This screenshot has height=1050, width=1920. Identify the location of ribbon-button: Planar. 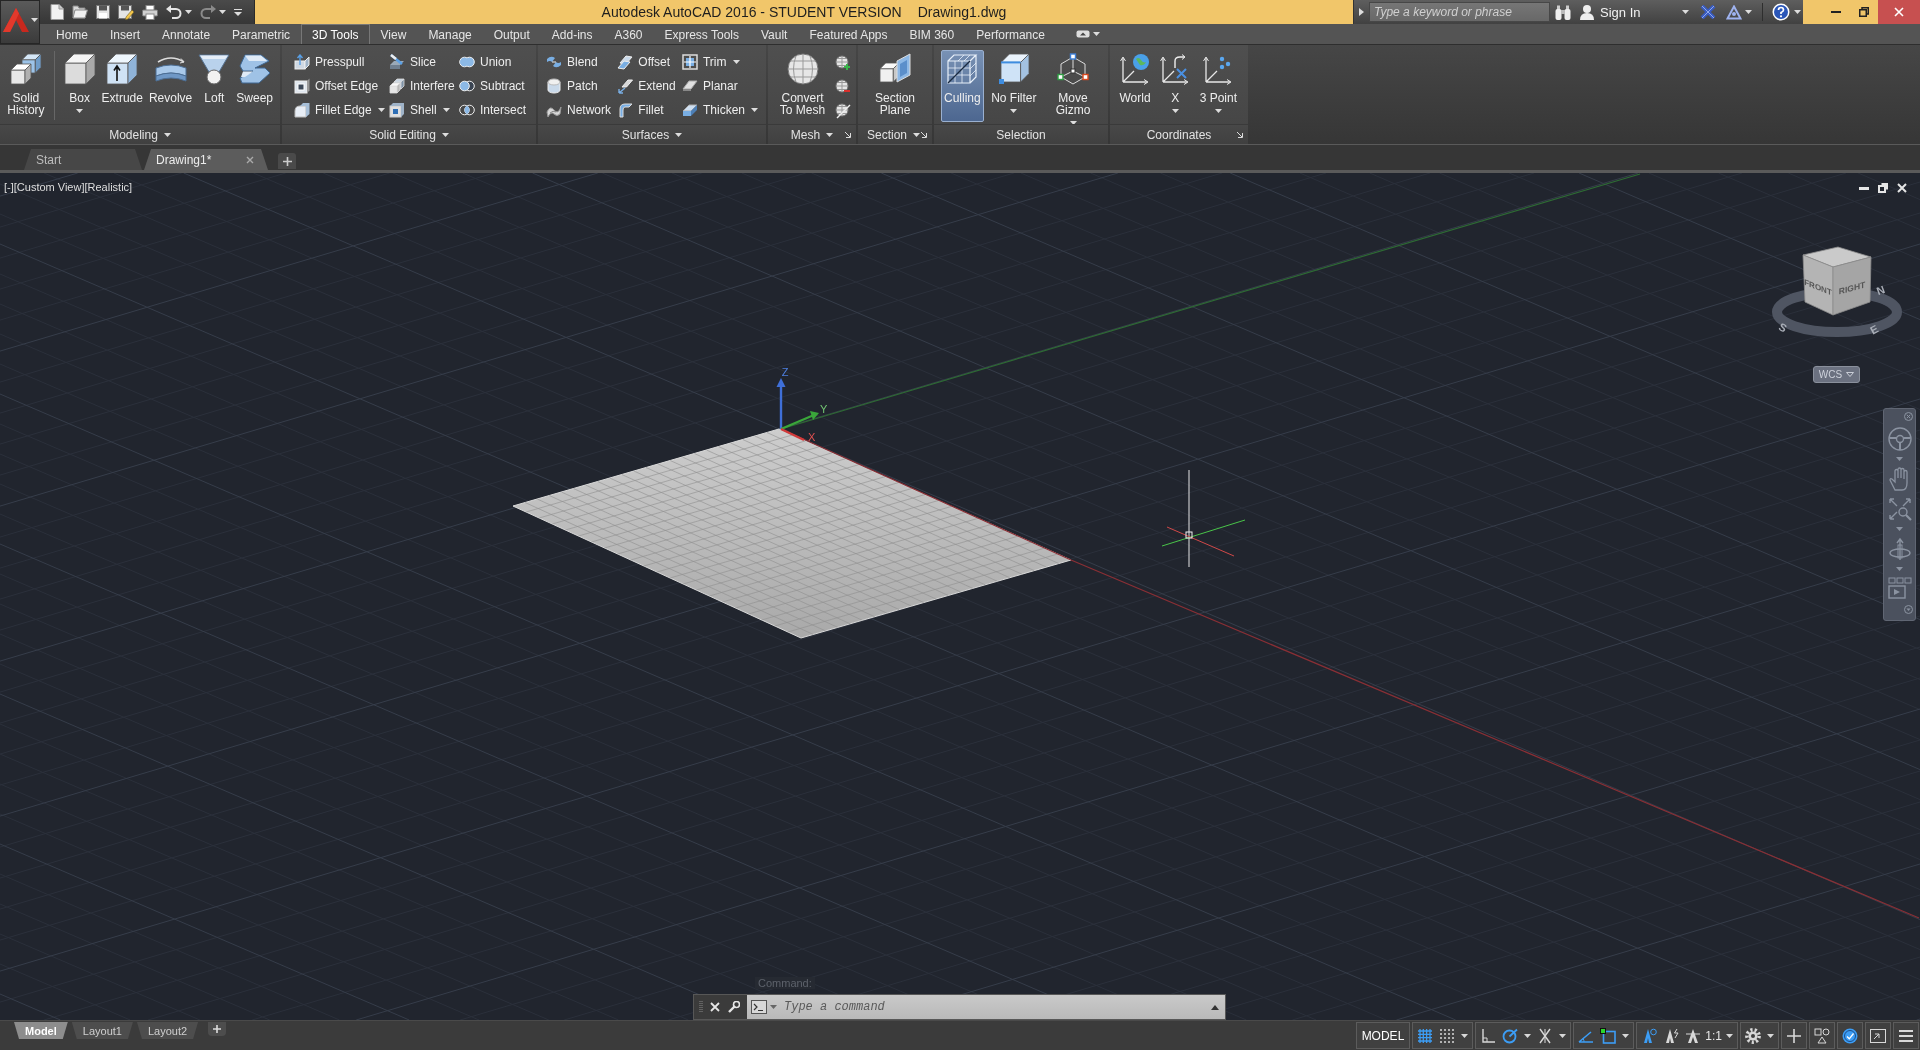
(719, 86).